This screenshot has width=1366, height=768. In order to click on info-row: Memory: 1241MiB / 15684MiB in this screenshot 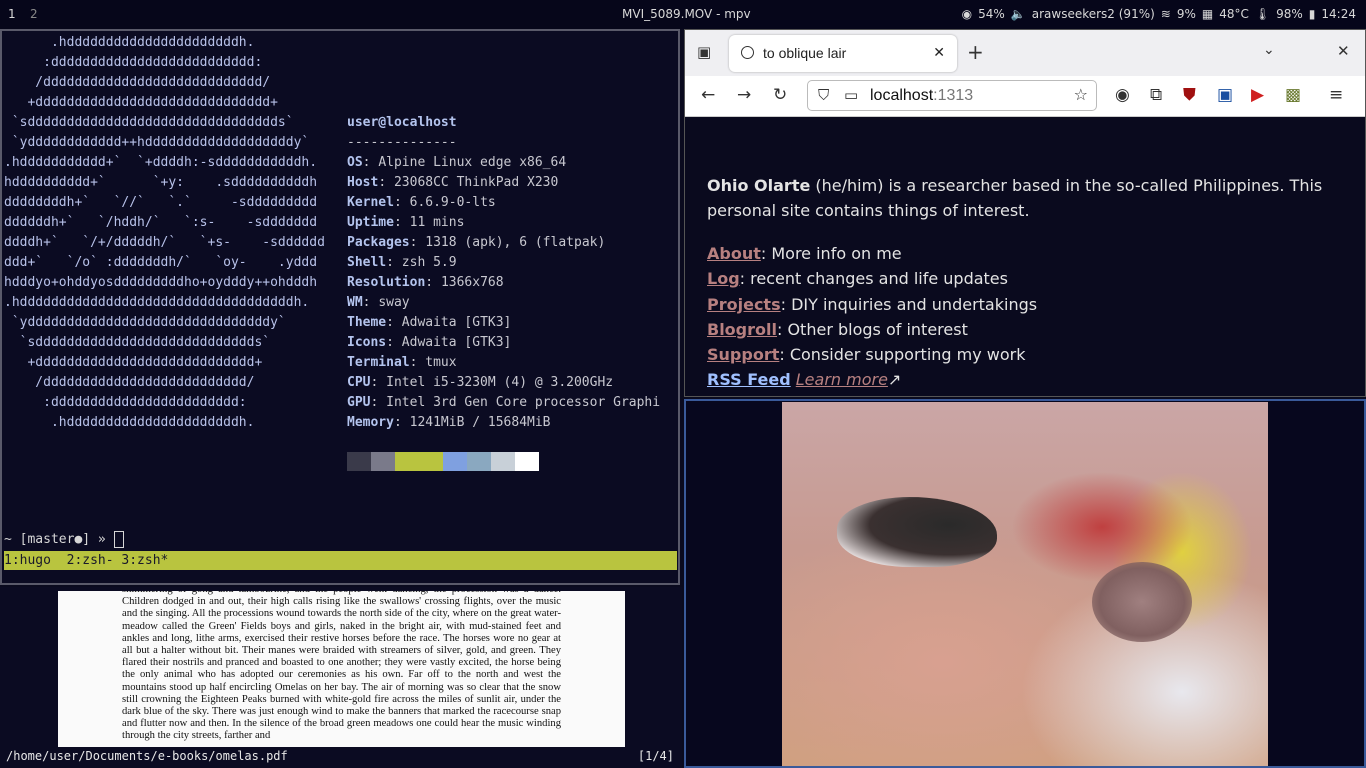, I will do `click(449, 422)`.